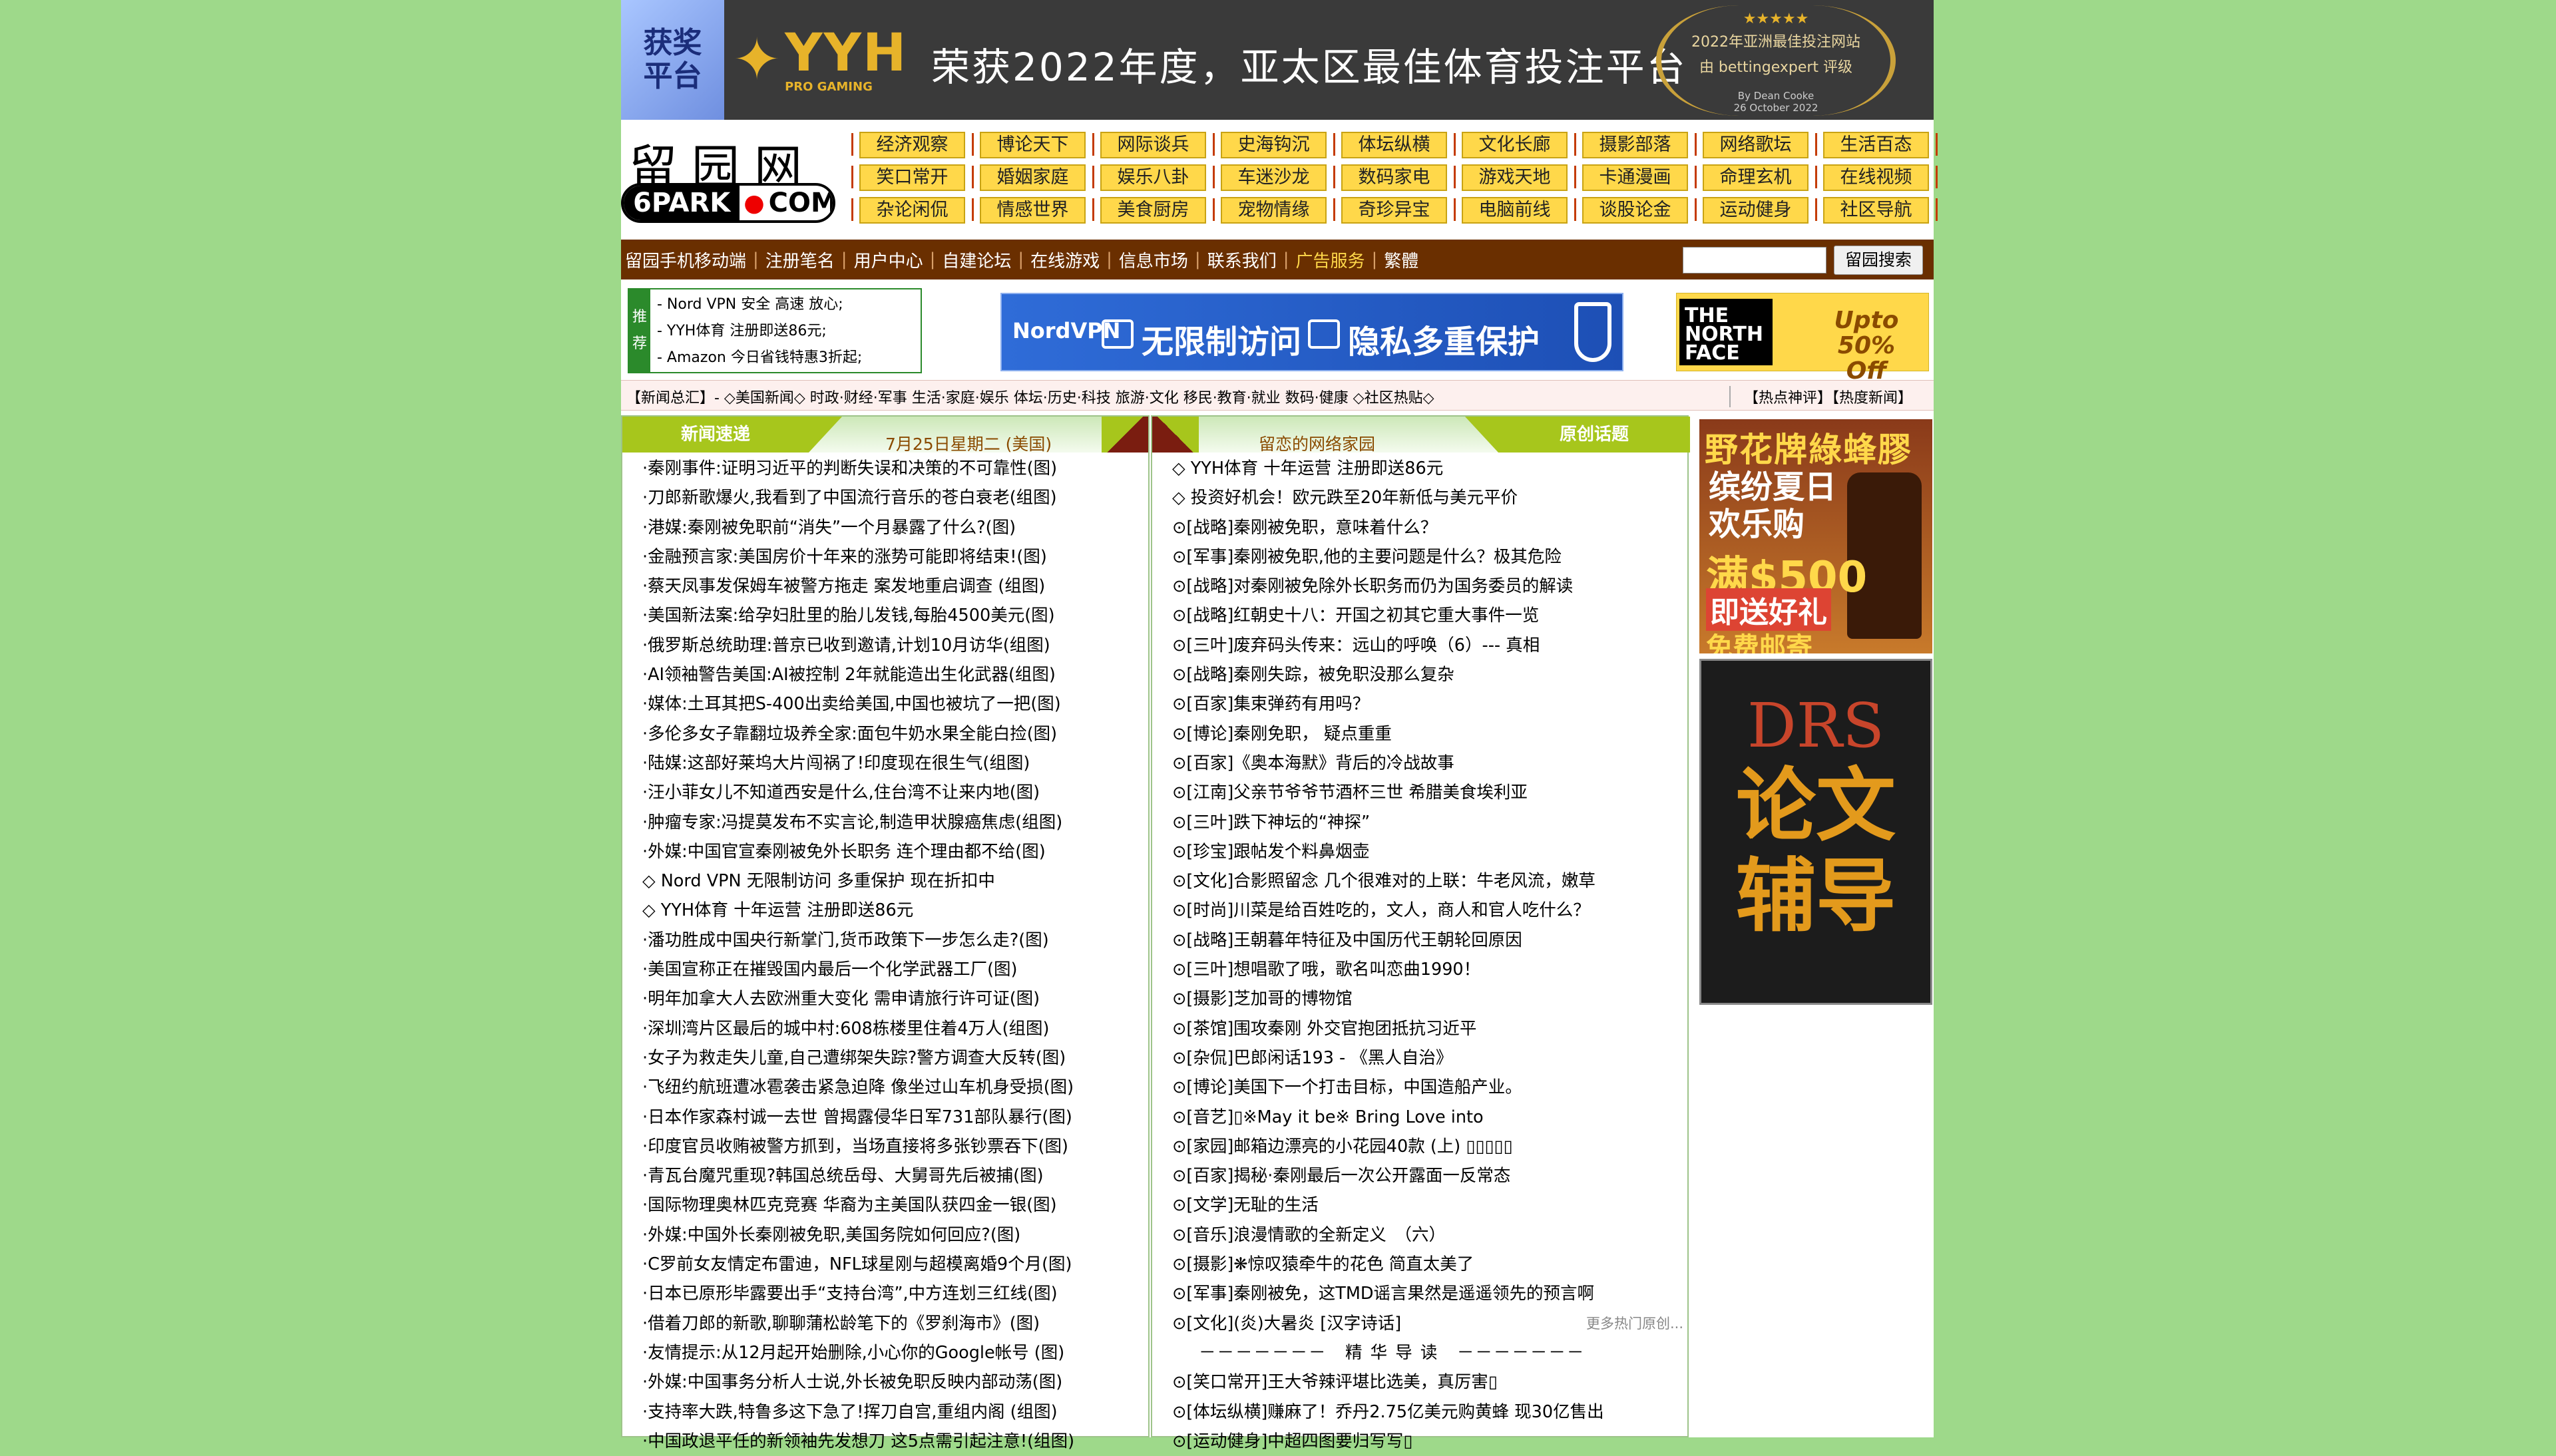  I want to click on news-item: ·青瓦台魔咒重现?韩国总统岳母、大舅哥先后被捕(图), so click(885, 1175).